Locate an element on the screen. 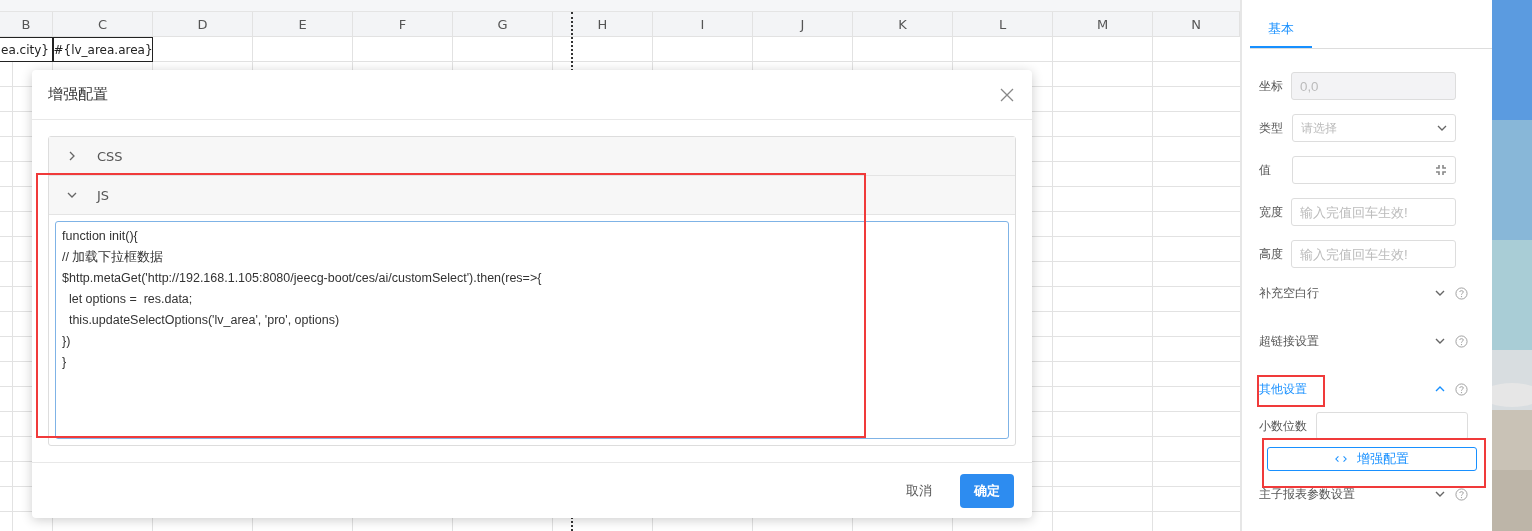 The image size is (1532, 531). column-header: J is located at coordinates (802, 24).